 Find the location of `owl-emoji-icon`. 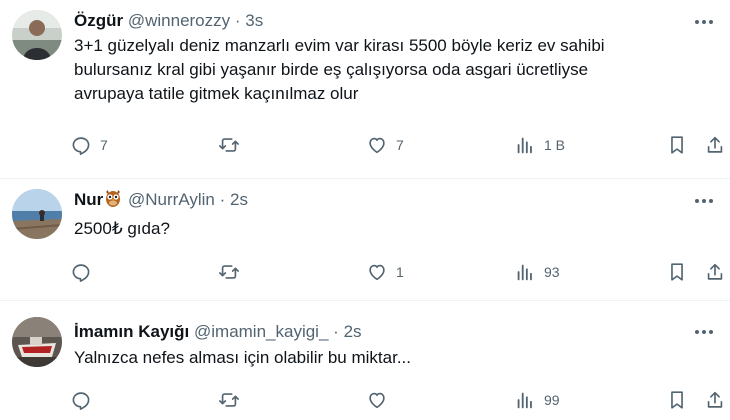

owl-emoji-icon is located at coordinates (113, 201).